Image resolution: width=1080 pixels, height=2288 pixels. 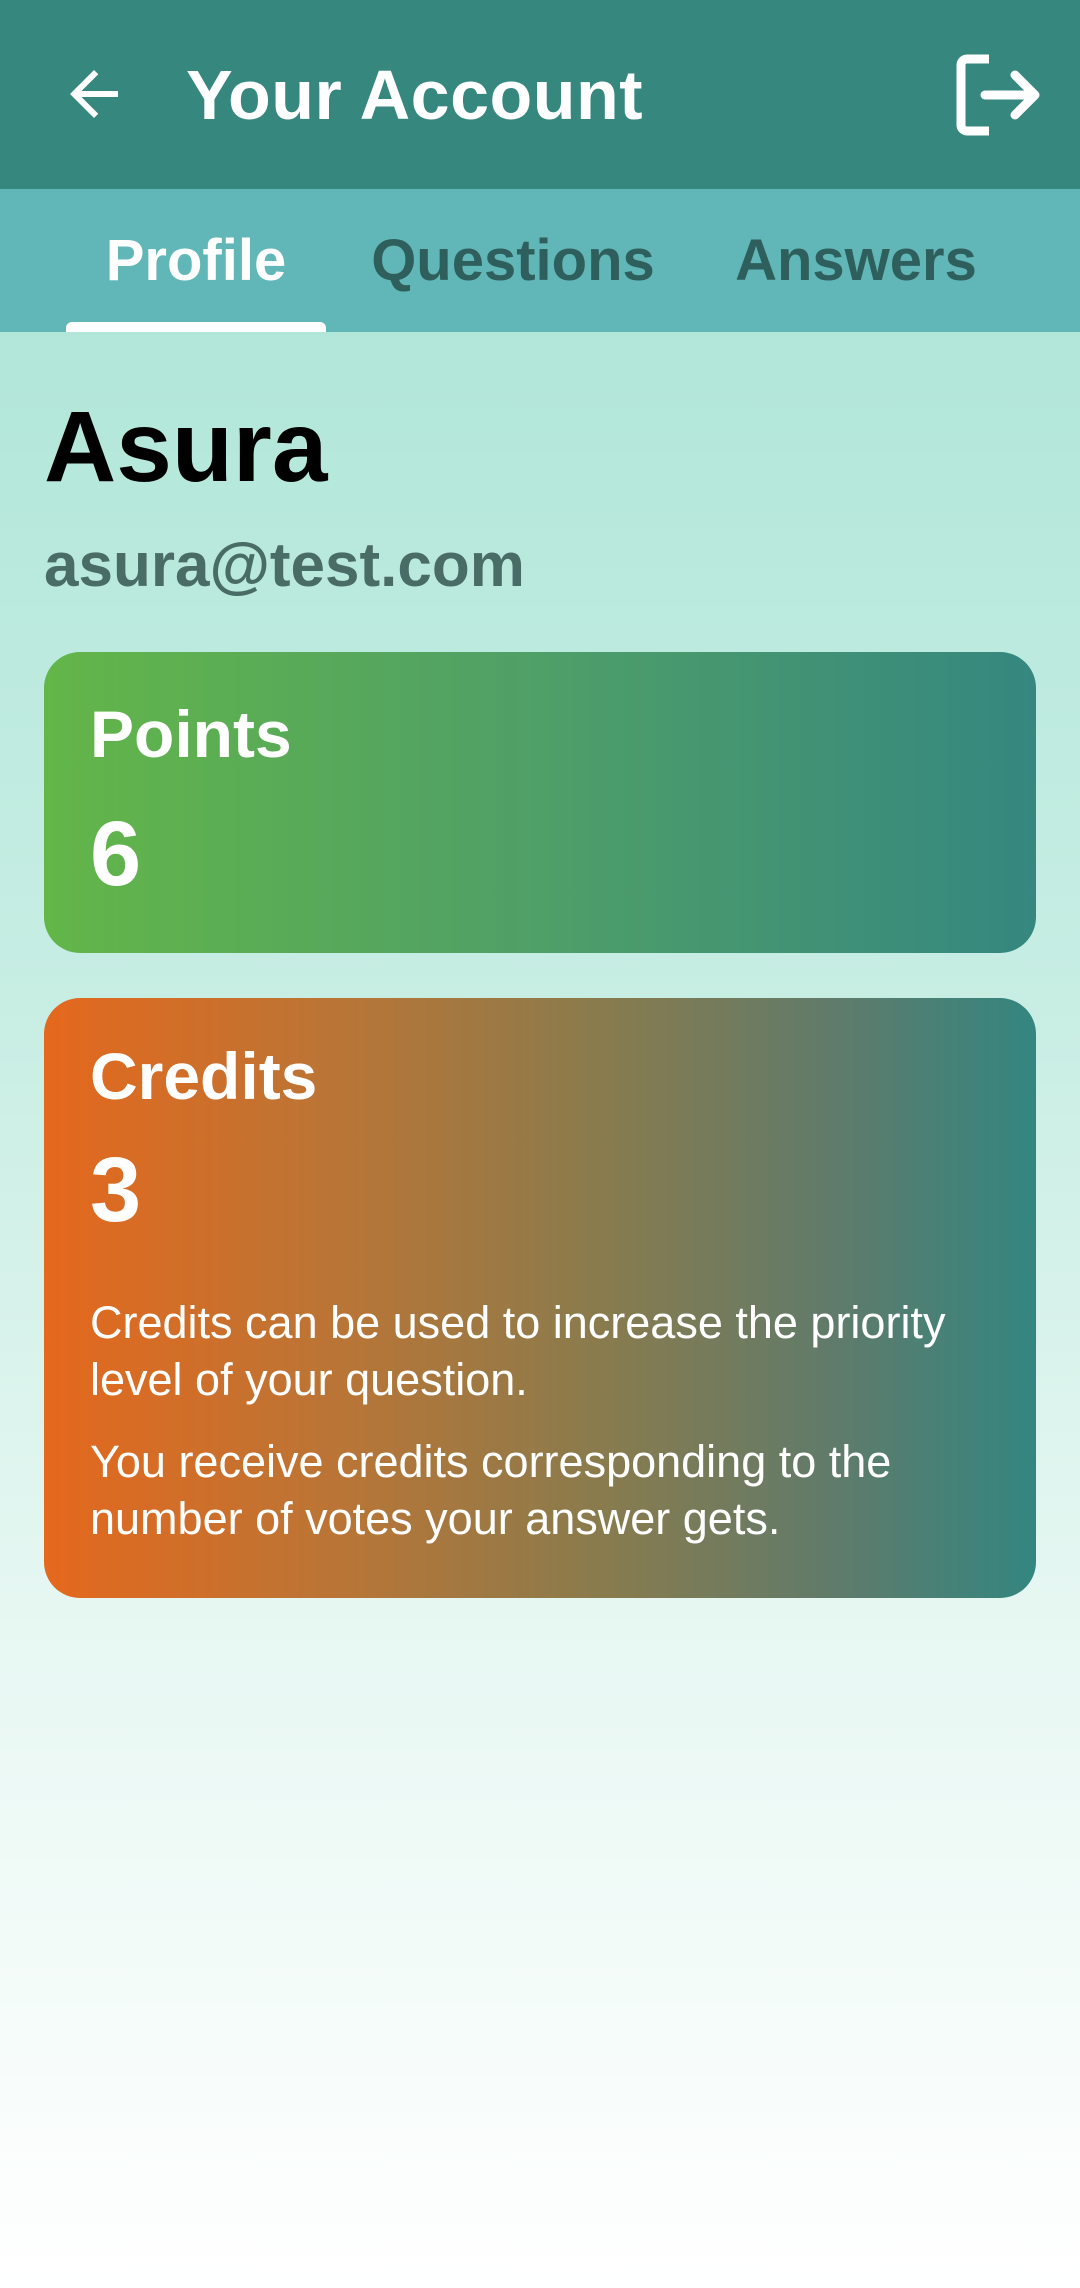 I want to click on tab-questions: Questions, so click(x=513, y=260).